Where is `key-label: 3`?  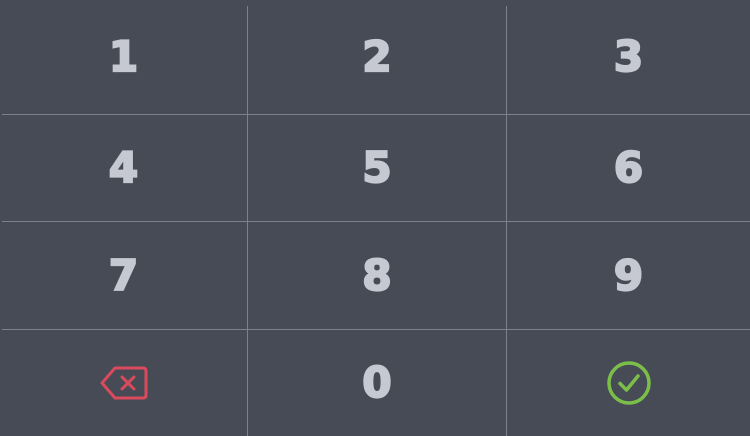
key-label: 3 is located at coordinates (628, 56).